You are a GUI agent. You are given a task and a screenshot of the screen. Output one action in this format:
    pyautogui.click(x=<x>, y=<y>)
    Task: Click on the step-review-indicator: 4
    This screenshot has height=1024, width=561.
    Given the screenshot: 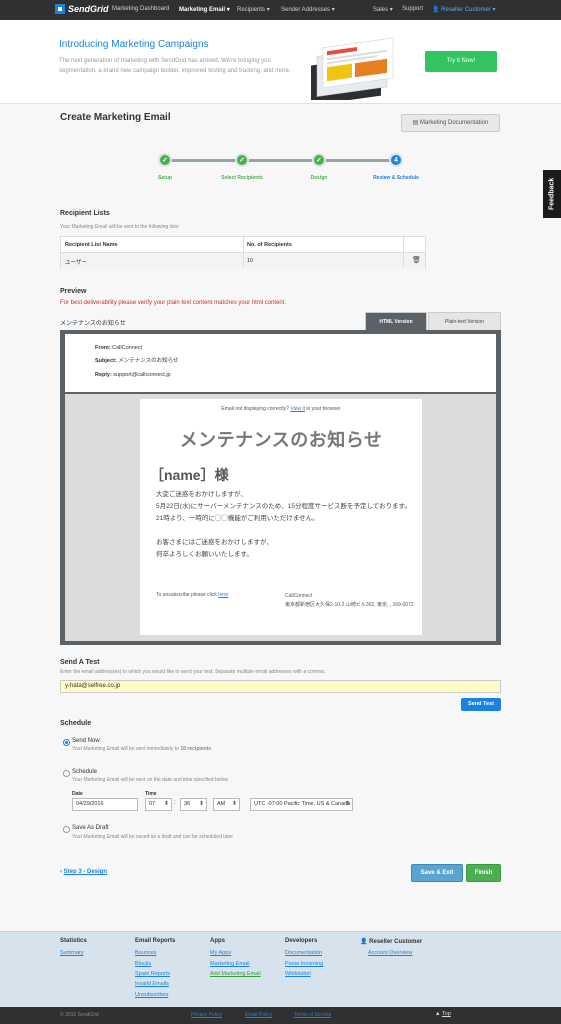 What is the action you would take?
    pyautogui.click(x=396, y=160)
    